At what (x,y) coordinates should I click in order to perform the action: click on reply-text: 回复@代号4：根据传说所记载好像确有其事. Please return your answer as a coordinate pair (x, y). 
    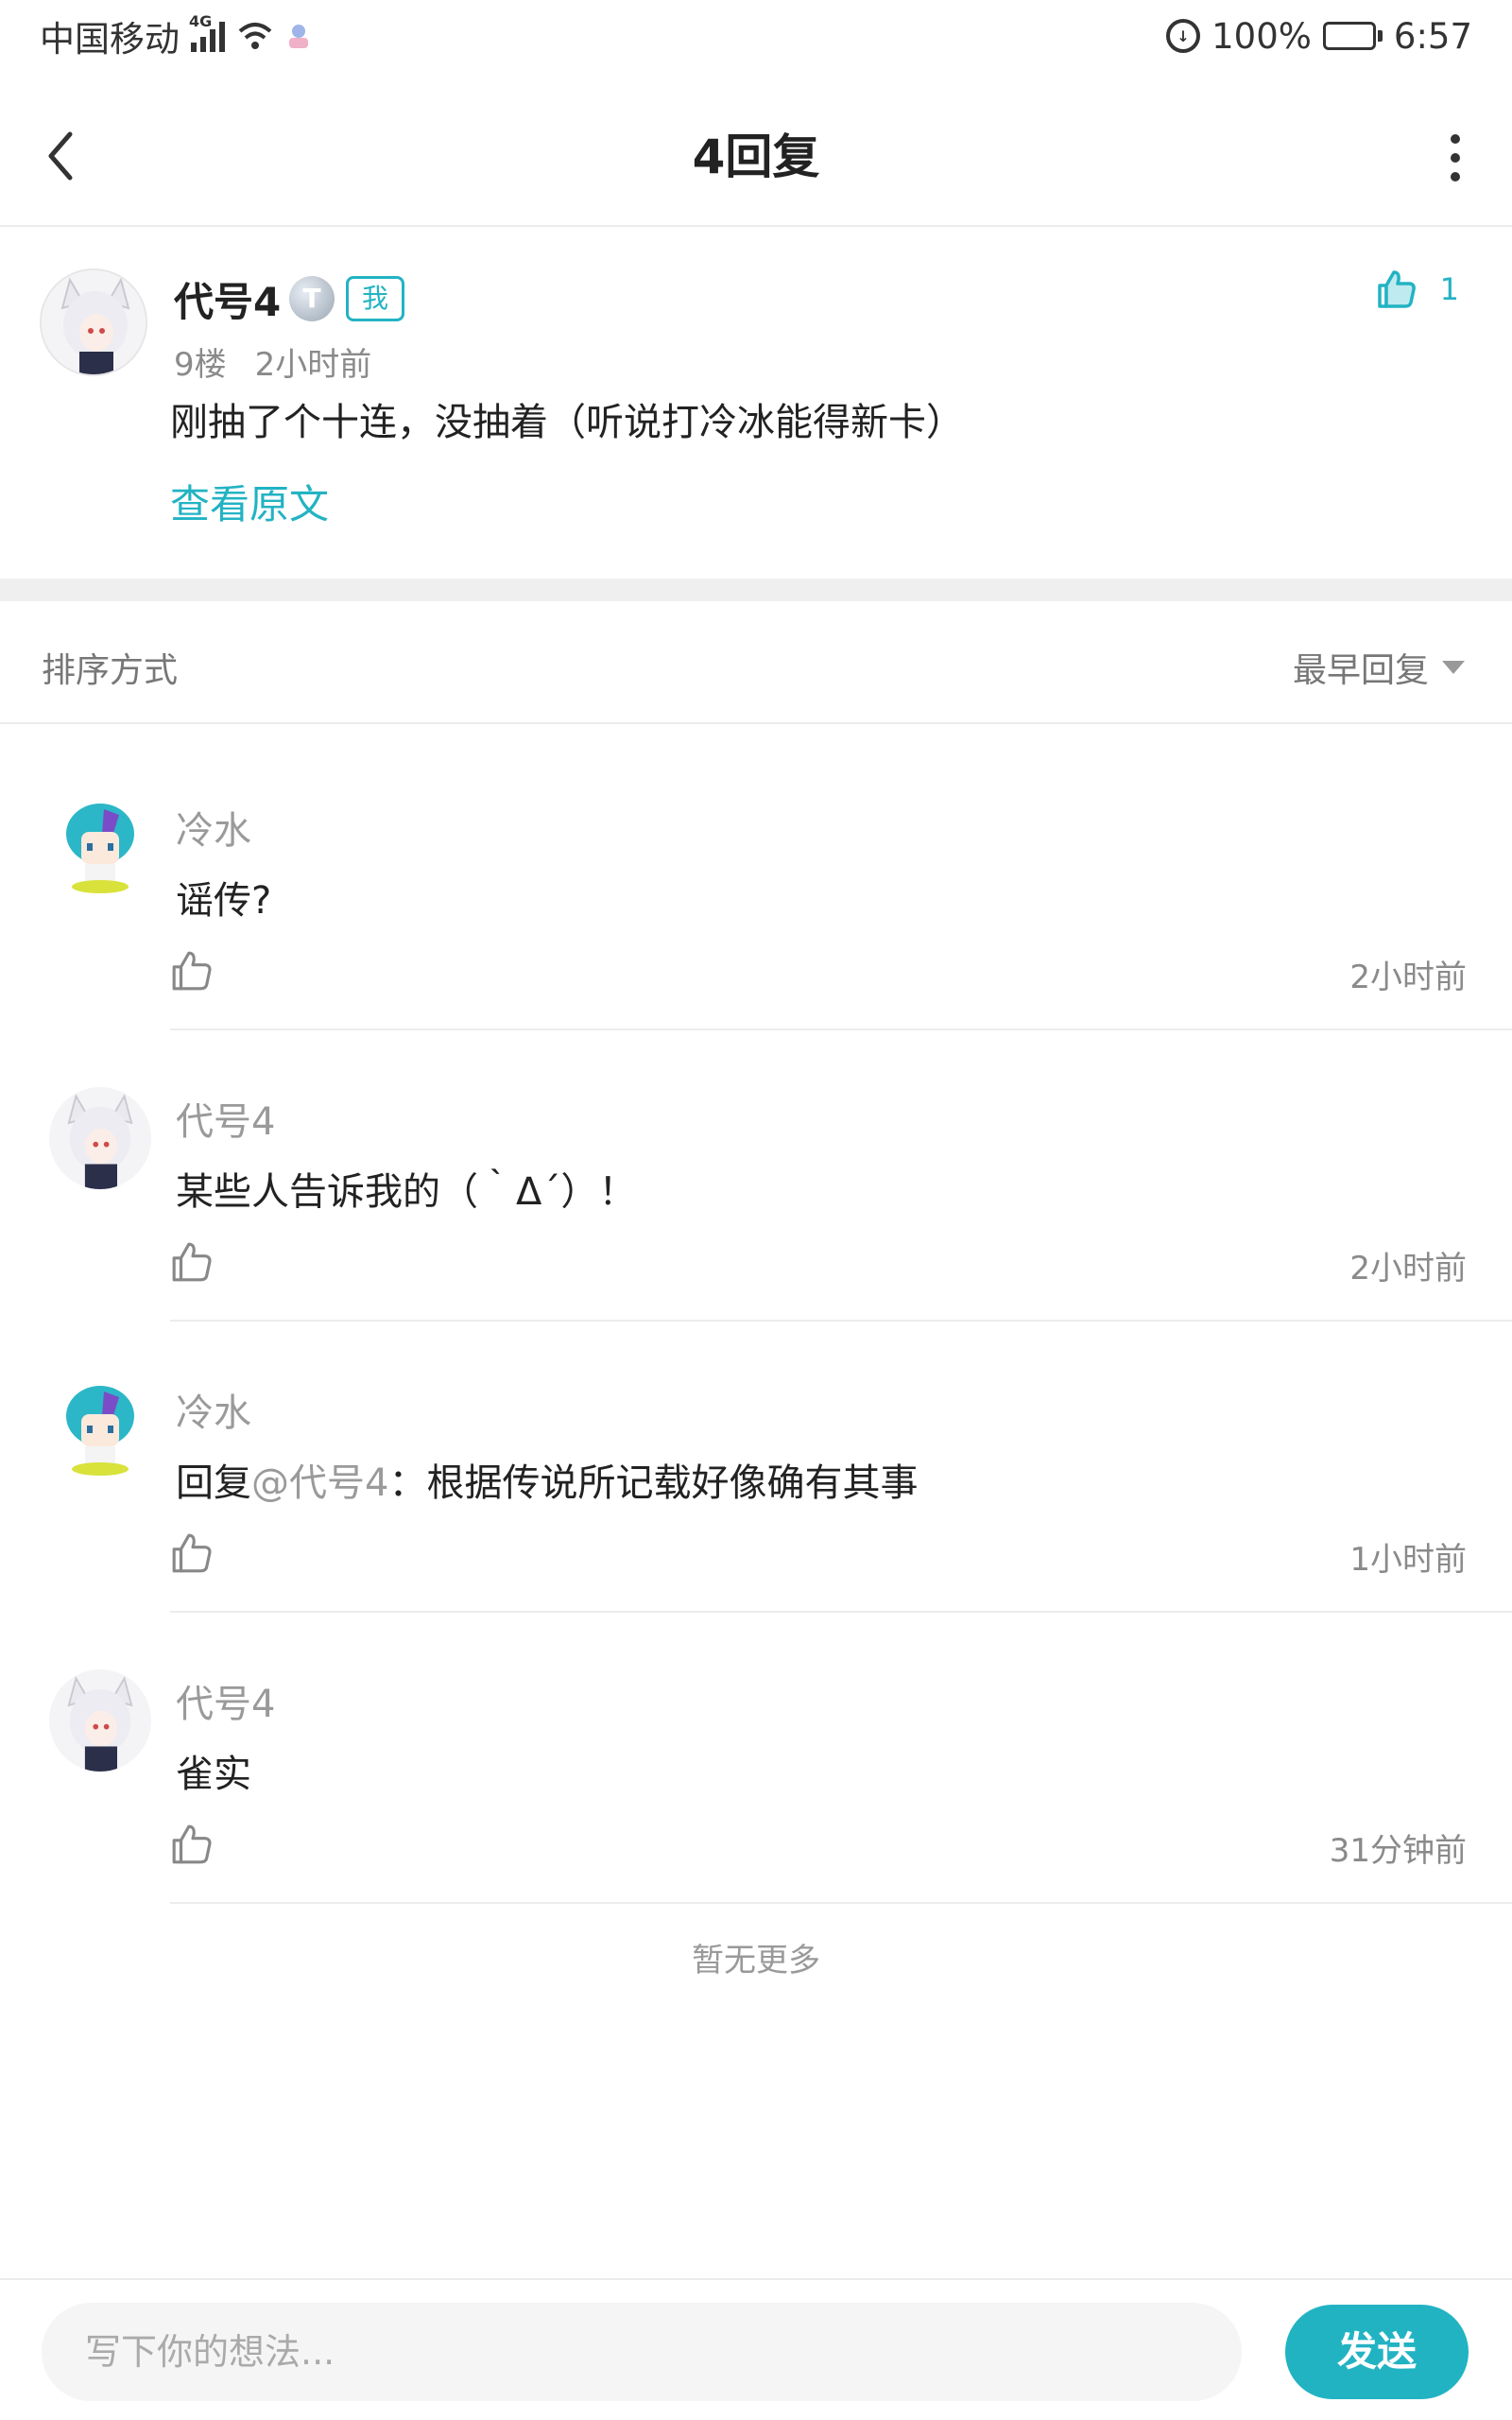
    Looking at the image, I should click on (547, 1480).